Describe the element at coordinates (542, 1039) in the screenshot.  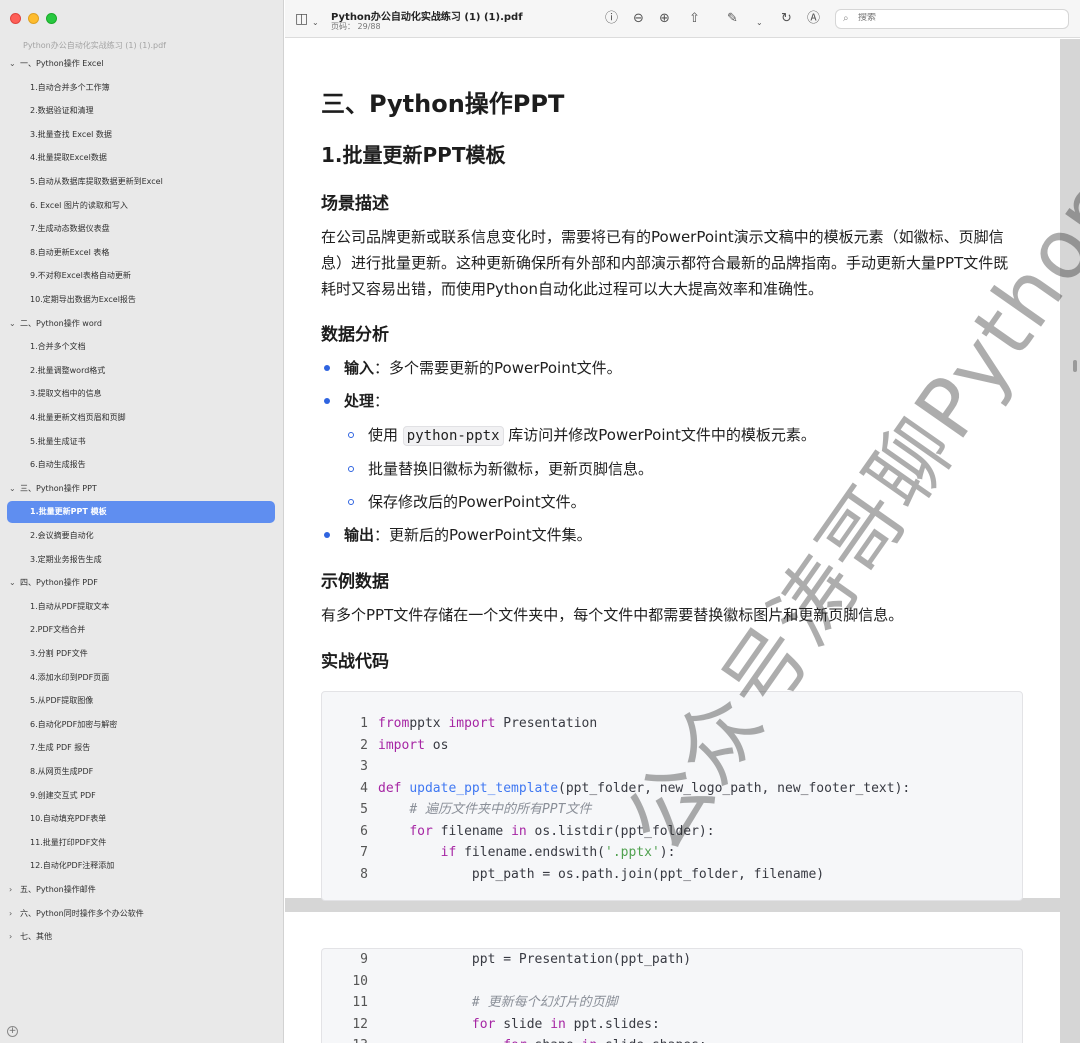
I see `code-text: for shape in slide.shapes:` at that location.